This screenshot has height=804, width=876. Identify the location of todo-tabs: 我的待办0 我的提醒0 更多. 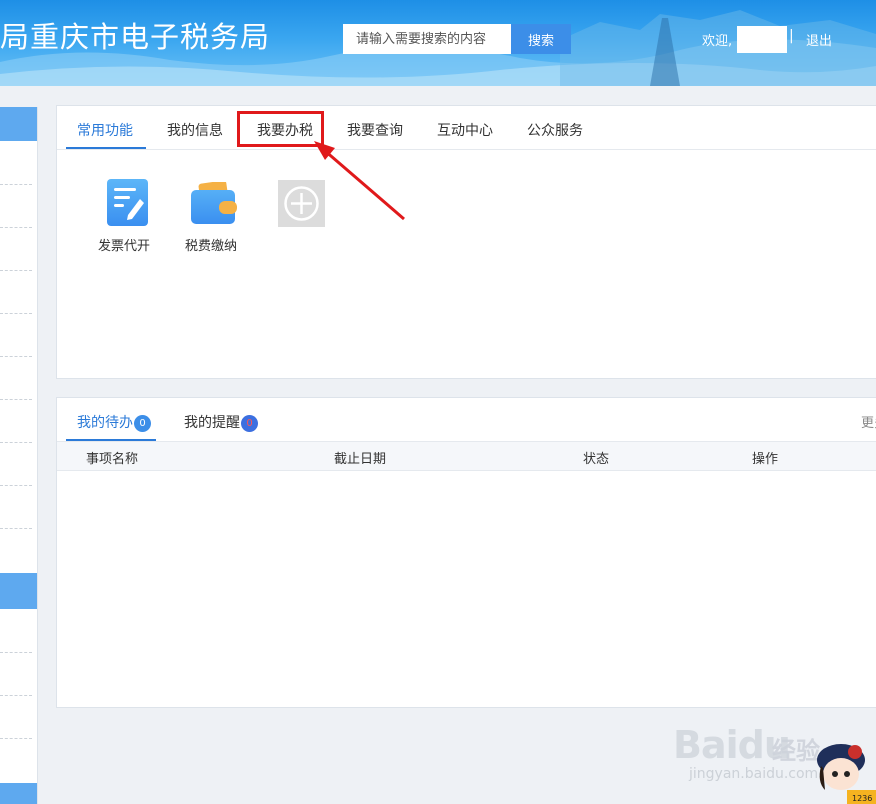
(466, 420).